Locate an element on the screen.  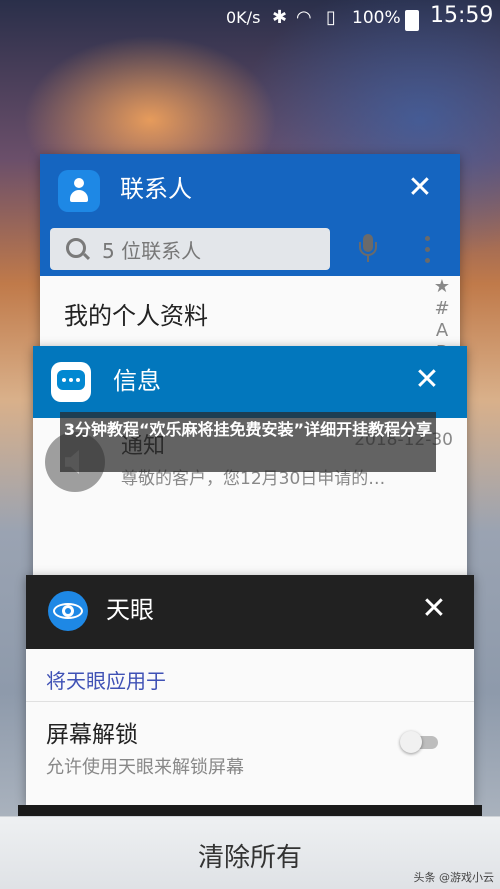
battery-icon is located at coordinates (412, 20).